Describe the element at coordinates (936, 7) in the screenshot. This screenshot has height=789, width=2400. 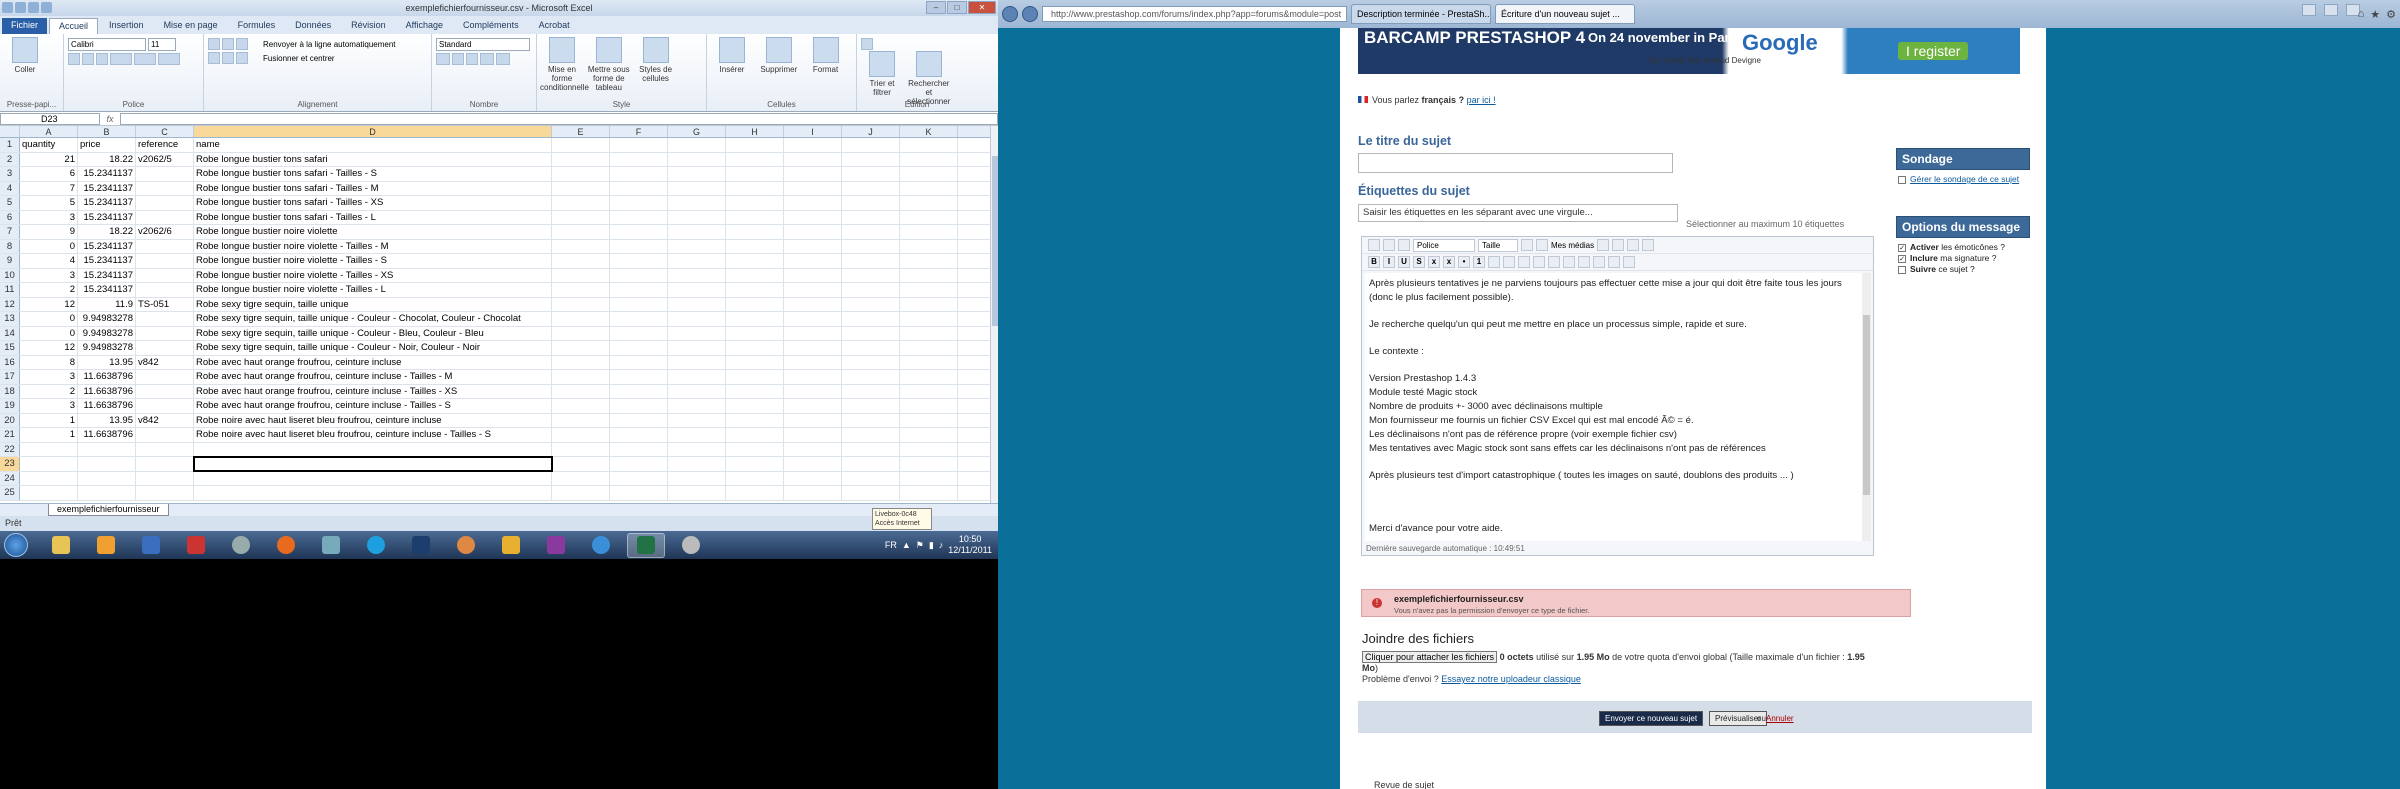
I see `minimize-button: –` at that location.